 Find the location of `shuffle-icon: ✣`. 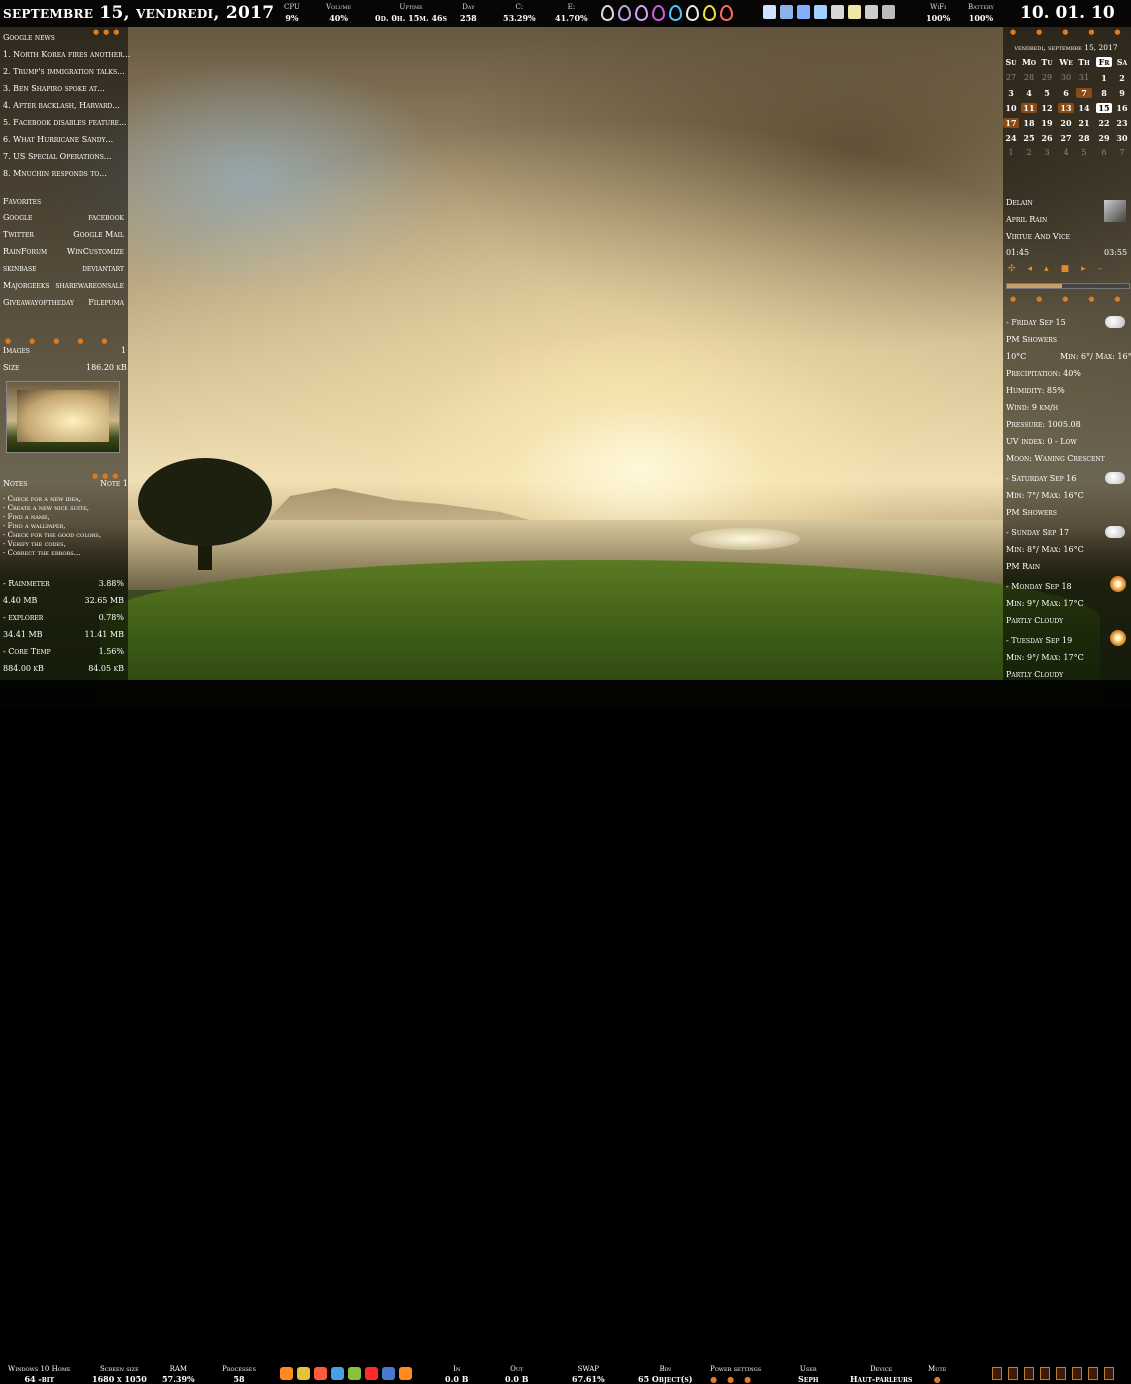

shuffle-icon: ✣ is located at coordinates (1018, 269).